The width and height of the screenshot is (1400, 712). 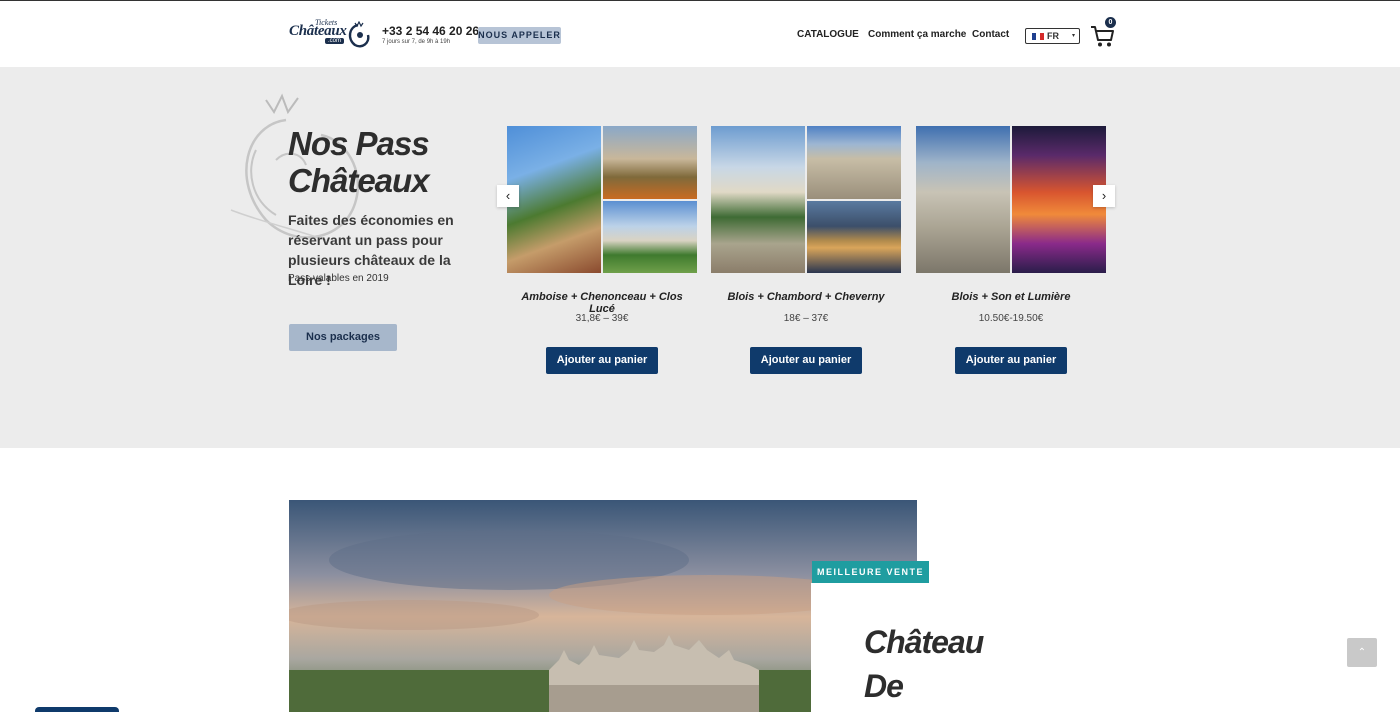 What do you see at coordinates (1103, 33) in the screenshot?
I see `cart-button: 0` at bounding box center [1103, 33].